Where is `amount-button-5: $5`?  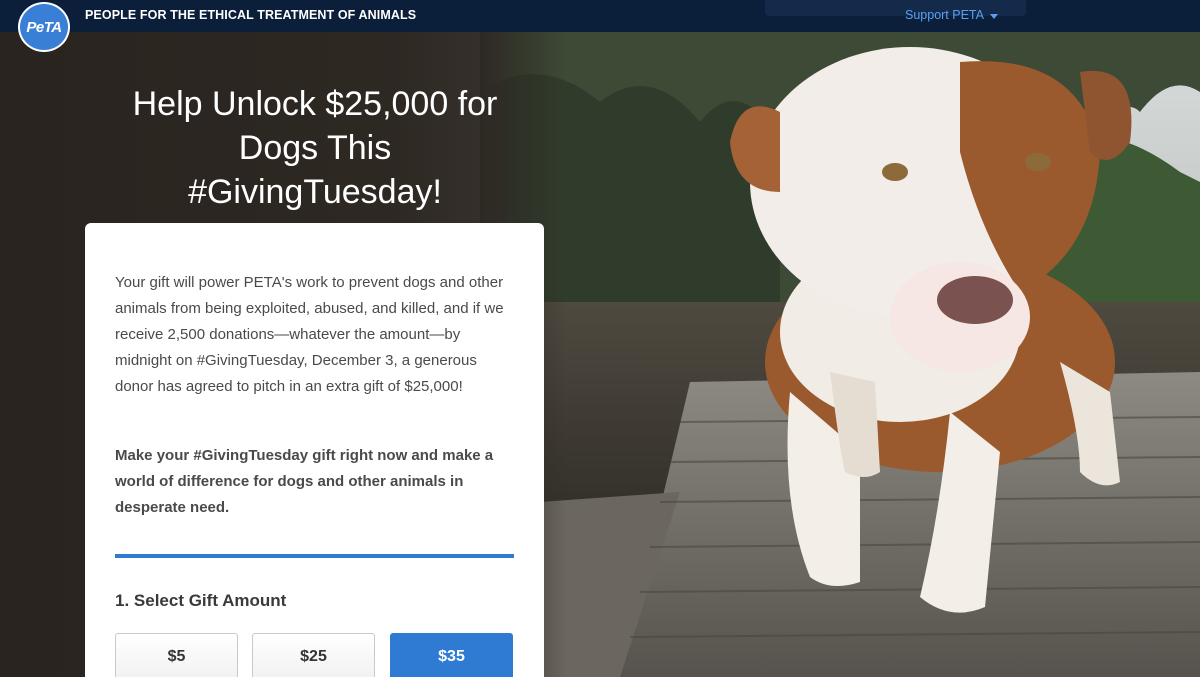 amount-button-5: $5 is located at coordinates (176, 655).